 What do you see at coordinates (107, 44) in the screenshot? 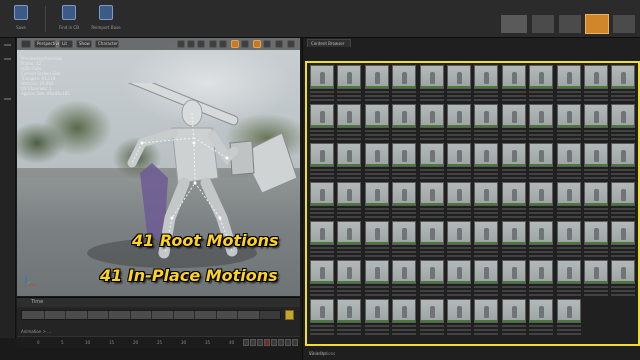
I see `character-button: Character` at bounding box center [107, 44].